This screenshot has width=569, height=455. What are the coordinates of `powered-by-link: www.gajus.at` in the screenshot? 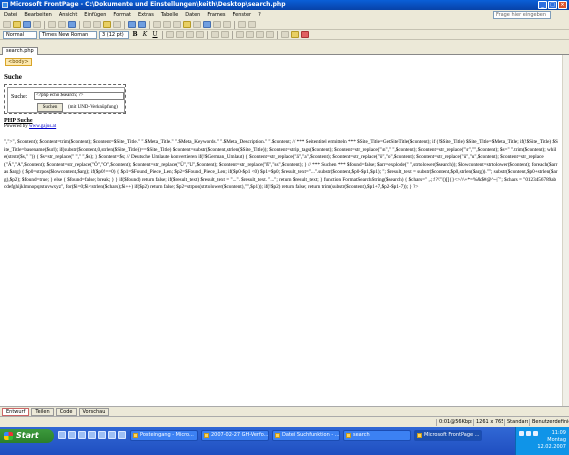 It's located at (42, 126).